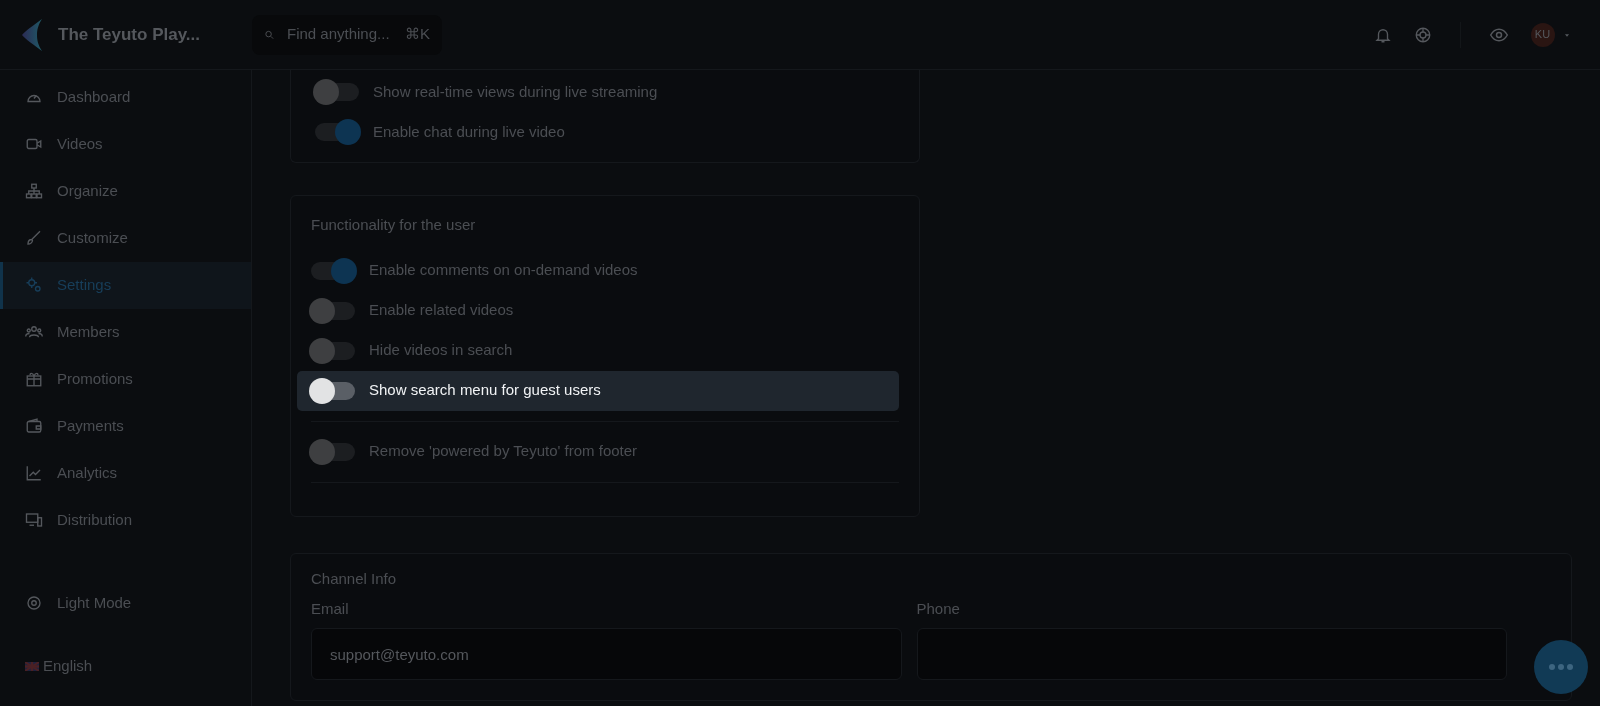 The height and width of the screenshot is (706, 1600). Describe the element at coordinates (34, 473) in the screenshot. I see `line-chart-icon` at that location.